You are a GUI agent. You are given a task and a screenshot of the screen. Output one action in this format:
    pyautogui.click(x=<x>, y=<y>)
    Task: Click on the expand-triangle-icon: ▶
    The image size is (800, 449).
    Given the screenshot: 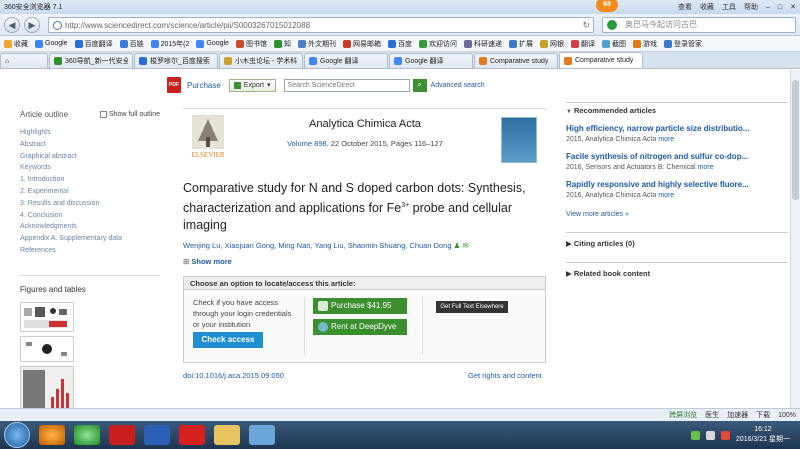 What is the action you would take?
    pyautogui.click(x=570, y=243)
    